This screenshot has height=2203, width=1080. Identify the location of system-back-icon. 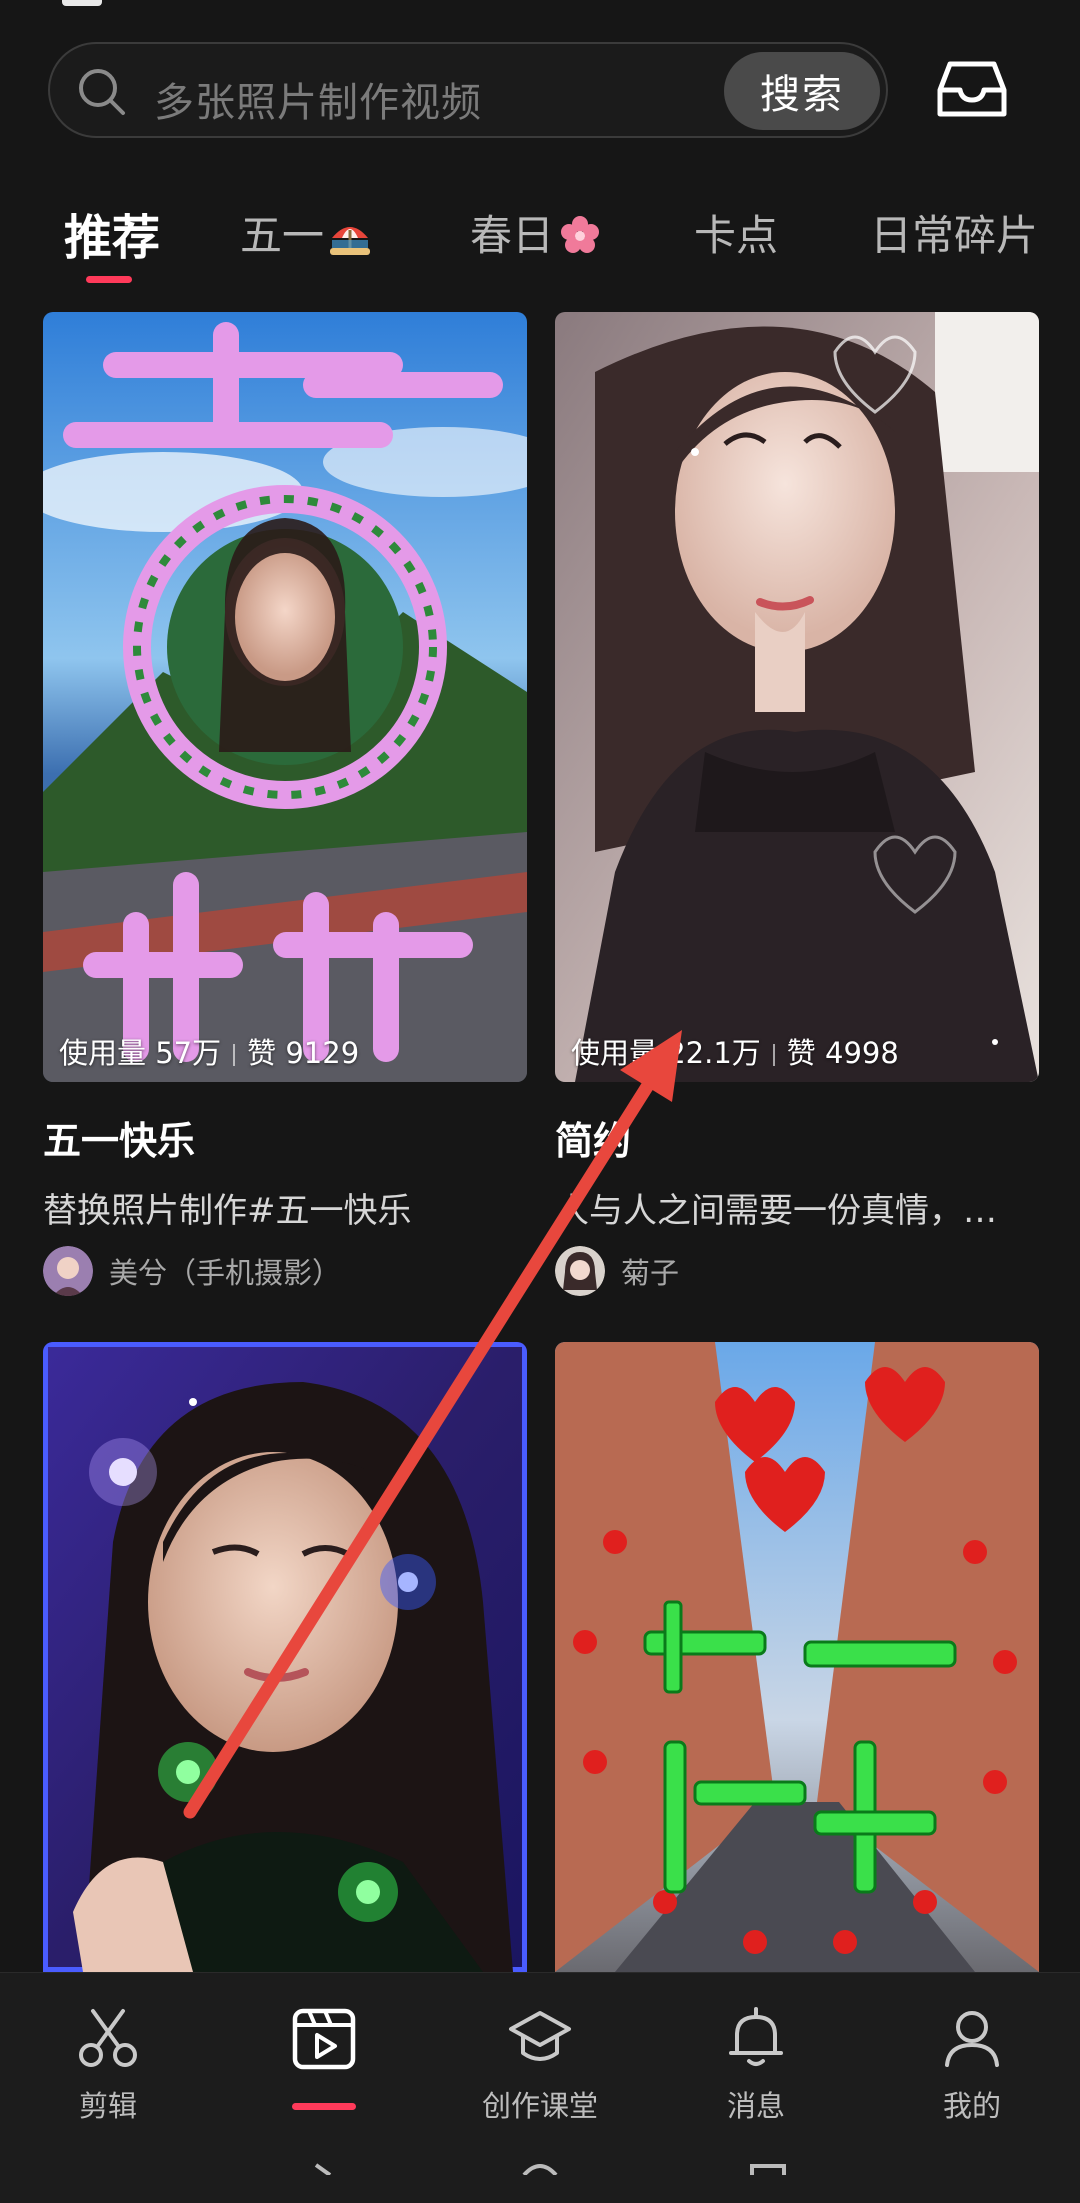
(320, 2169).